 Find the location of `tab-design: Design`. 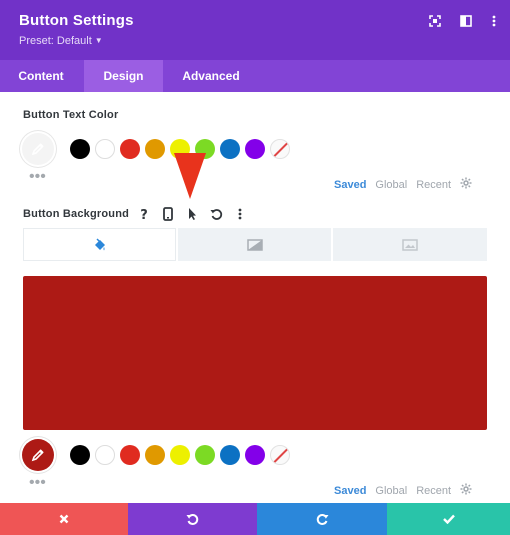

tab-design: Design is located at coordinates (123, 76).